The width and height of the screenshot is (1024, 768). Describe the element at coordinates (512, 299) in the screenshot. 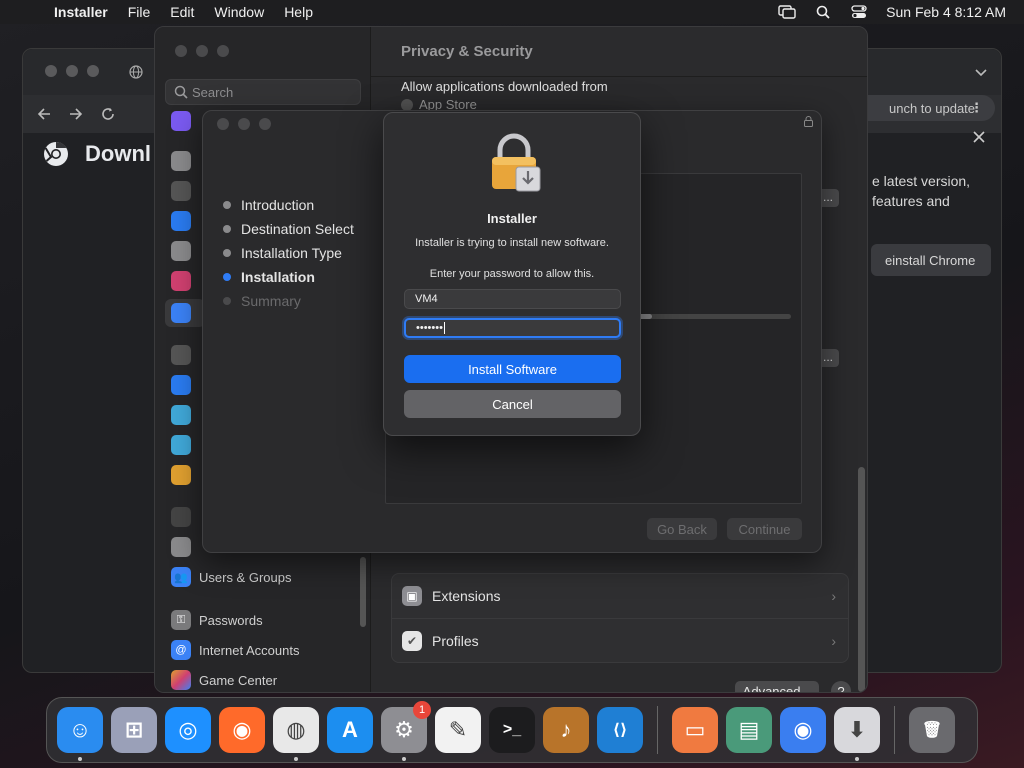

I see `username-field: VM4` at that location.